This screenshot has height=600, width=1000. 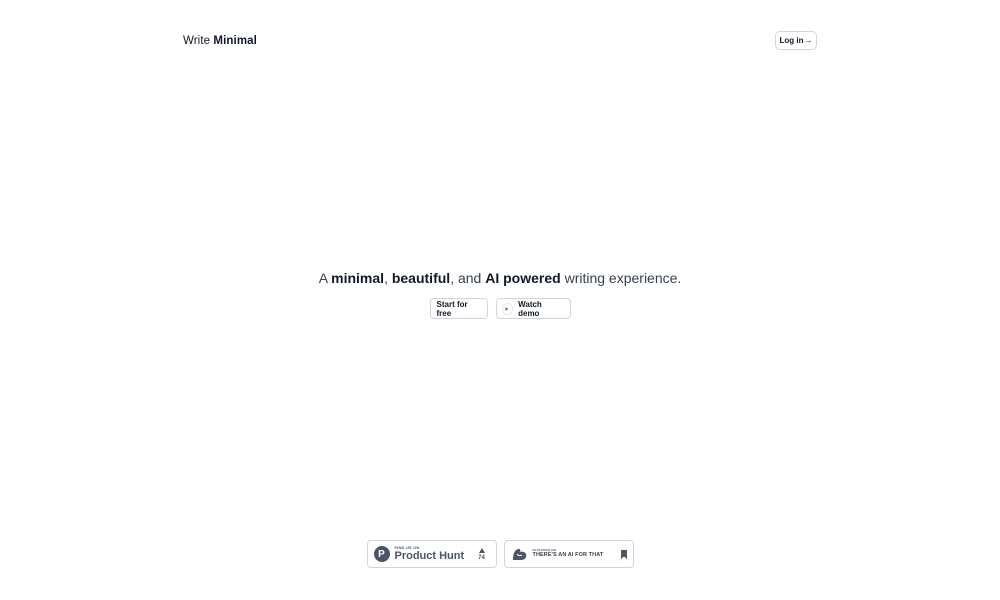 What do you see at coordinates (325, 278) in the screenshot?
I see `tagline-text: A` at bounding box center [325, 278].